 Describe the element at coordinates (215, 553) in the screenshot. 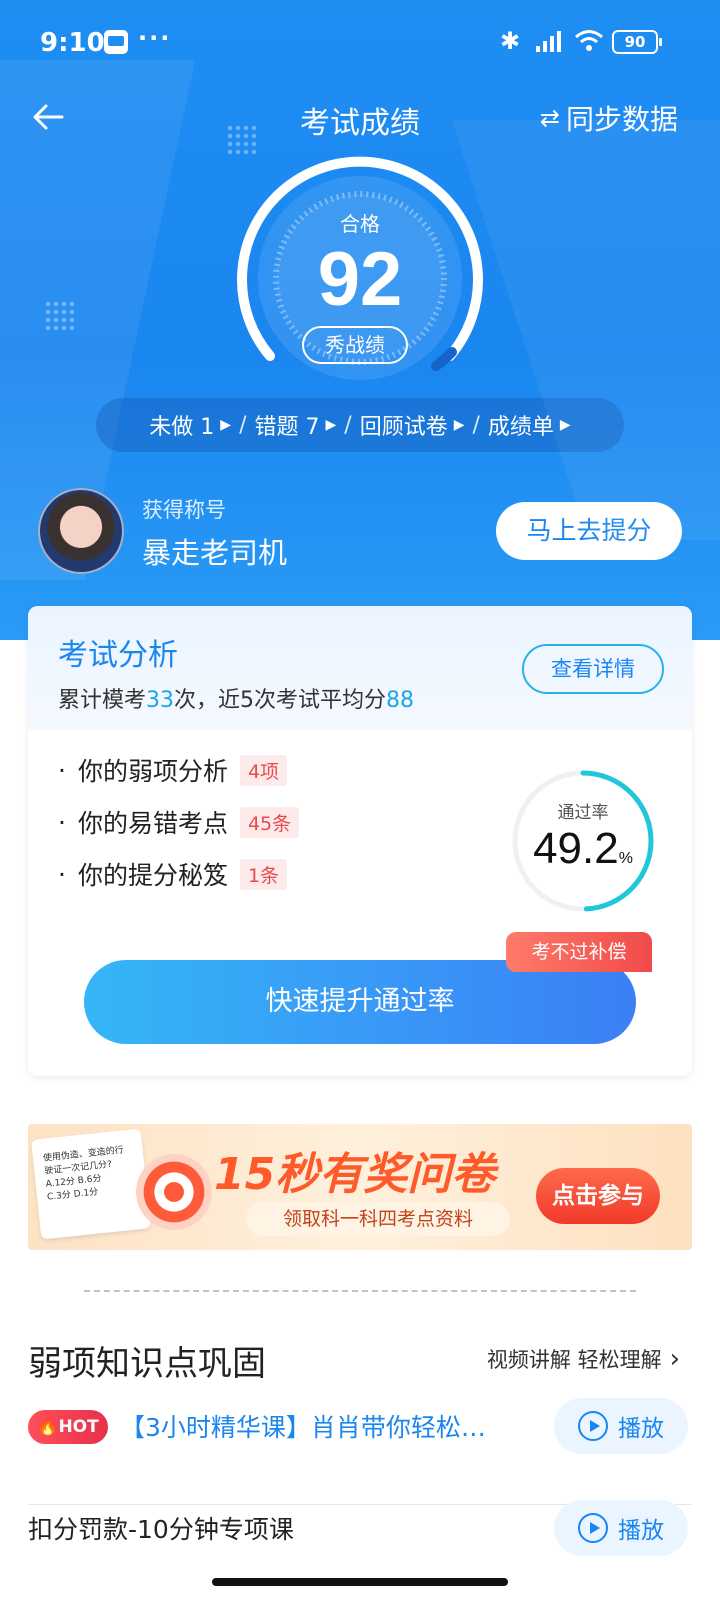

I see `earned-title-value: 暴走老司机` at that location.